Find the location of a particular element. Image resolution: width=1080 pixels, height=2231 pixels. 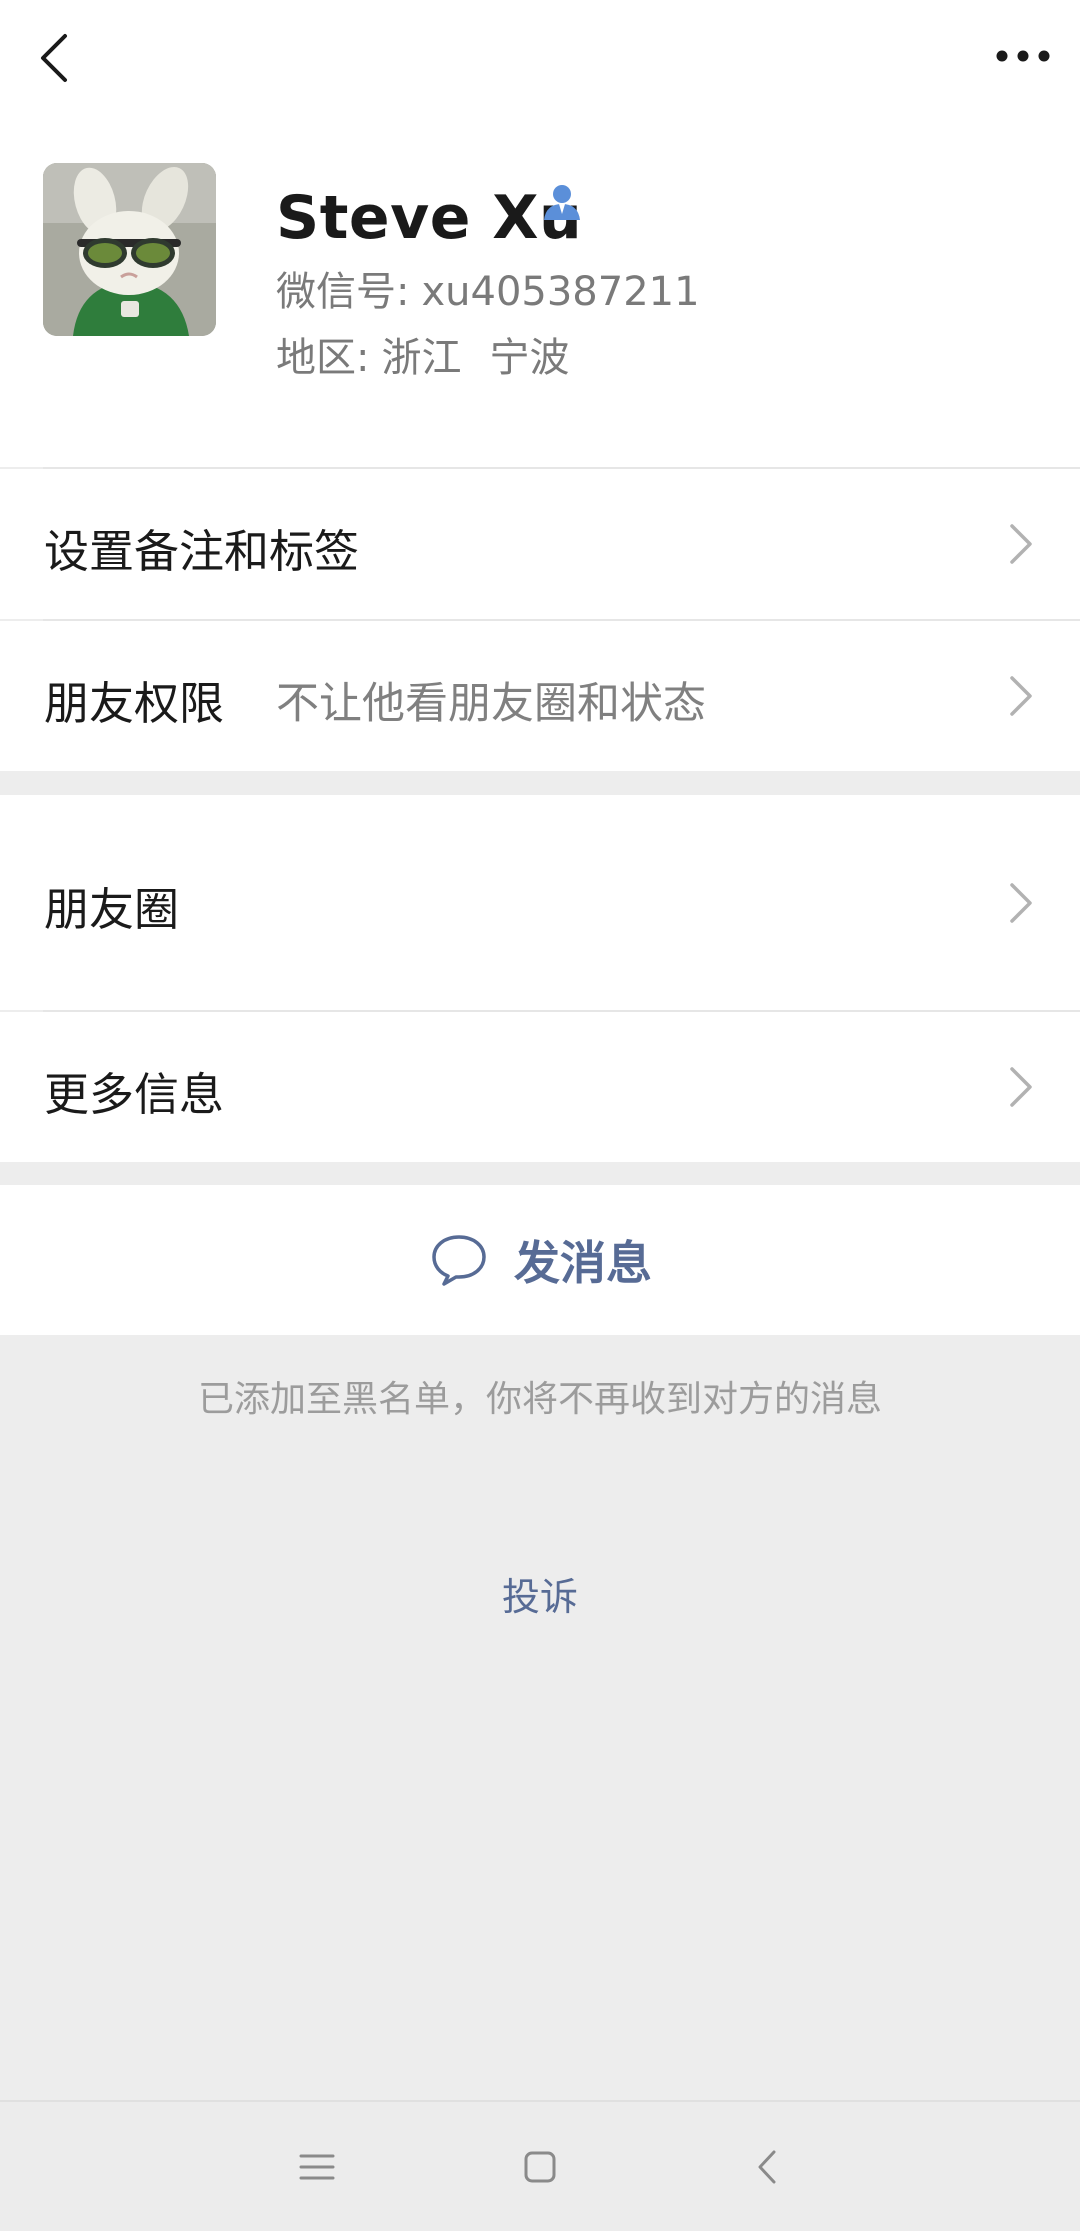

nav-home-button is located at coordinates (540, 2167).